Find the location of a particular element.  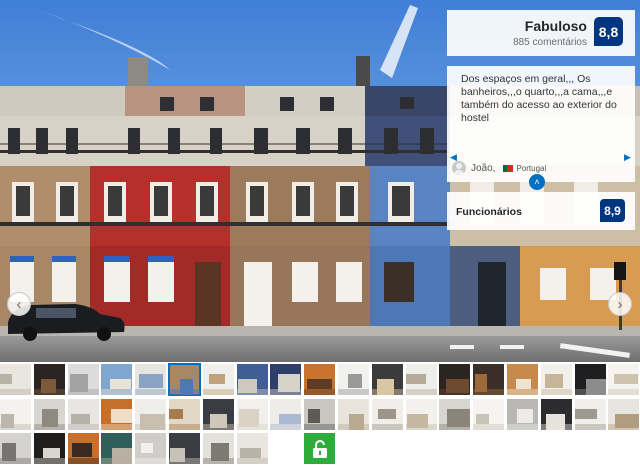

next-photo-button: › is located at coordinates (620, 304).